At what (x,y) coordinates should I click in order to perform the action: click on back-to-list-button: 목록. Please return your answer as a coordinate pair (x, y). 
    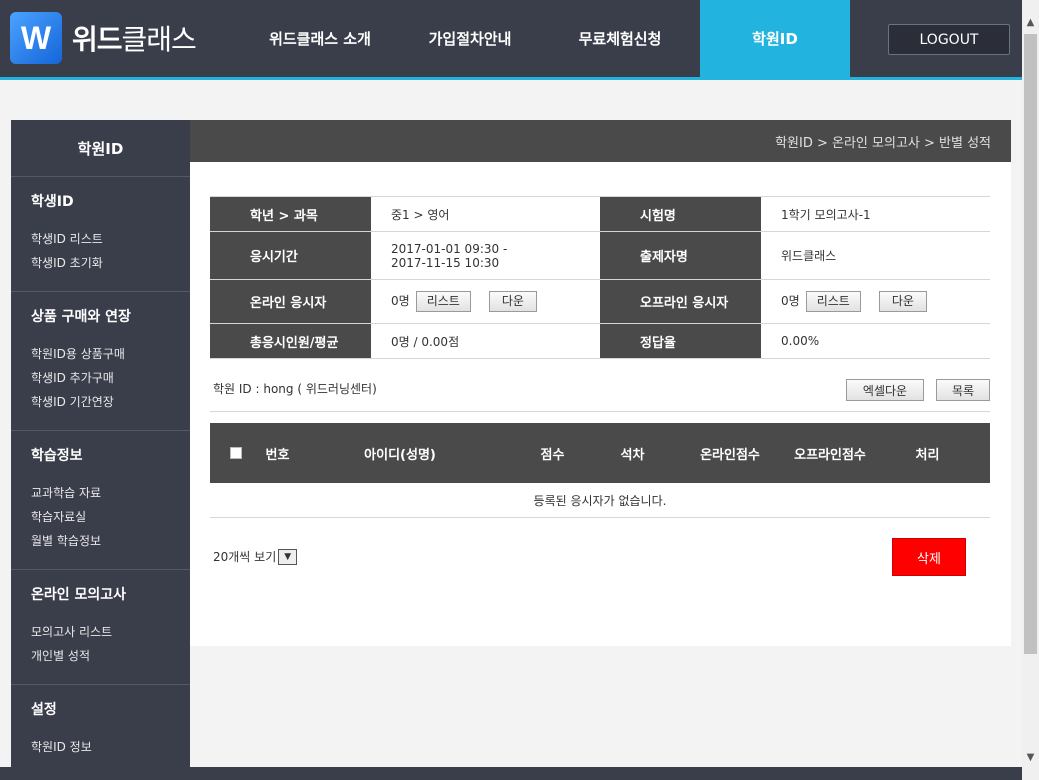
    Looking at the image, I should click on (963, 390).